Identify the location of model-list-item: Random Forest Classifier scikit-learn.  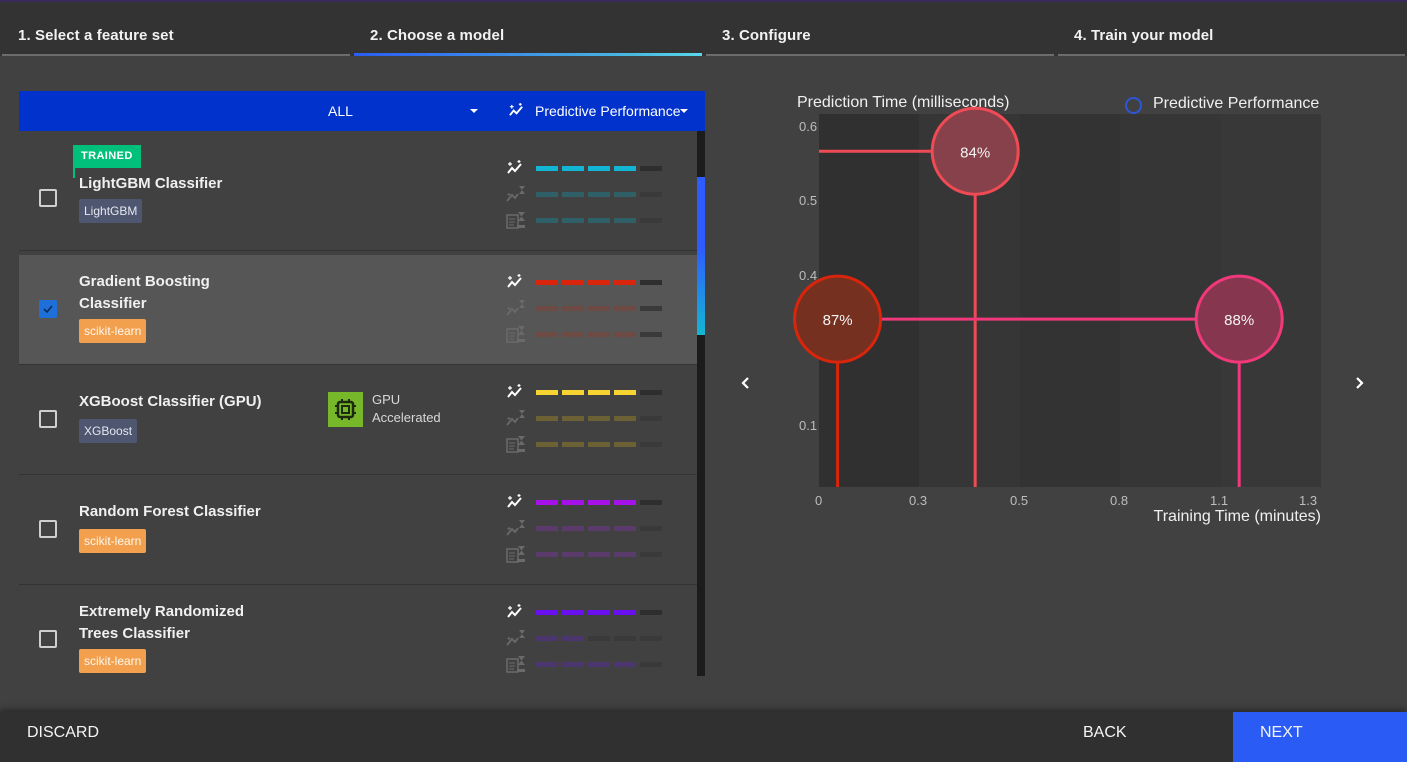
(358, 530).